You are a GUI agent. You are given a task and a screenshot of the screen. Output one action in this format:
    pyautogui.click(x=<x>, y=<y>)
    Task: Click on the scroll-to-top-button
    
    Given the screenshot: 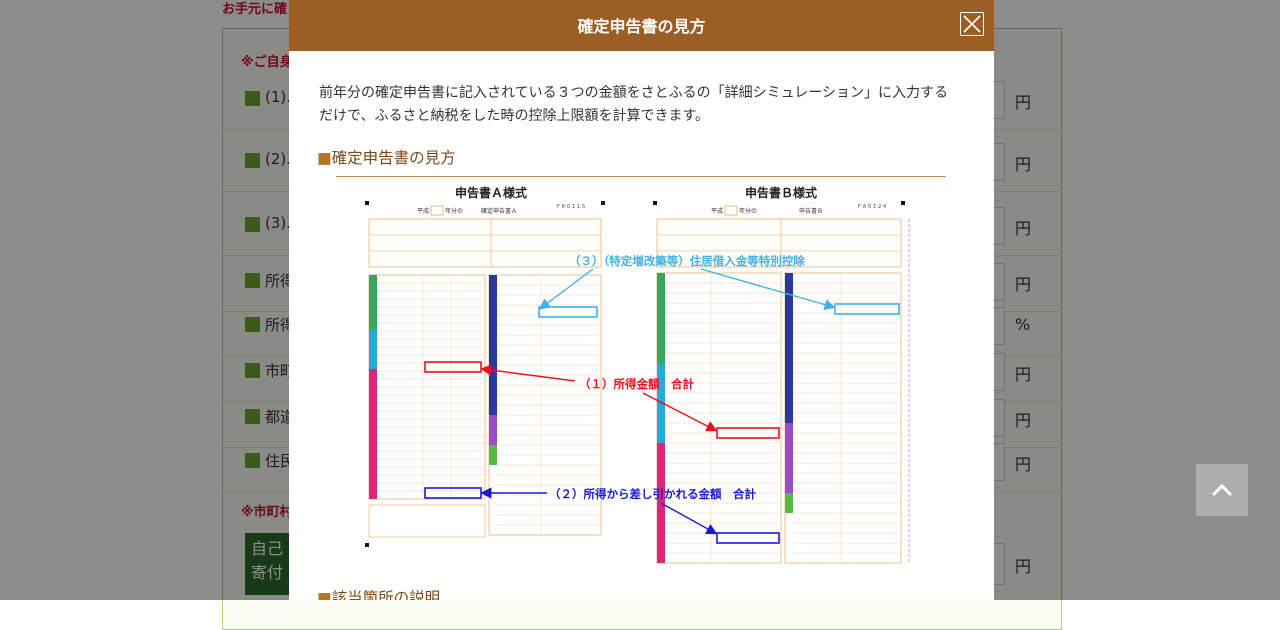 What is the action you would take?
    pyautogui.click(x=1222, y=490)
    